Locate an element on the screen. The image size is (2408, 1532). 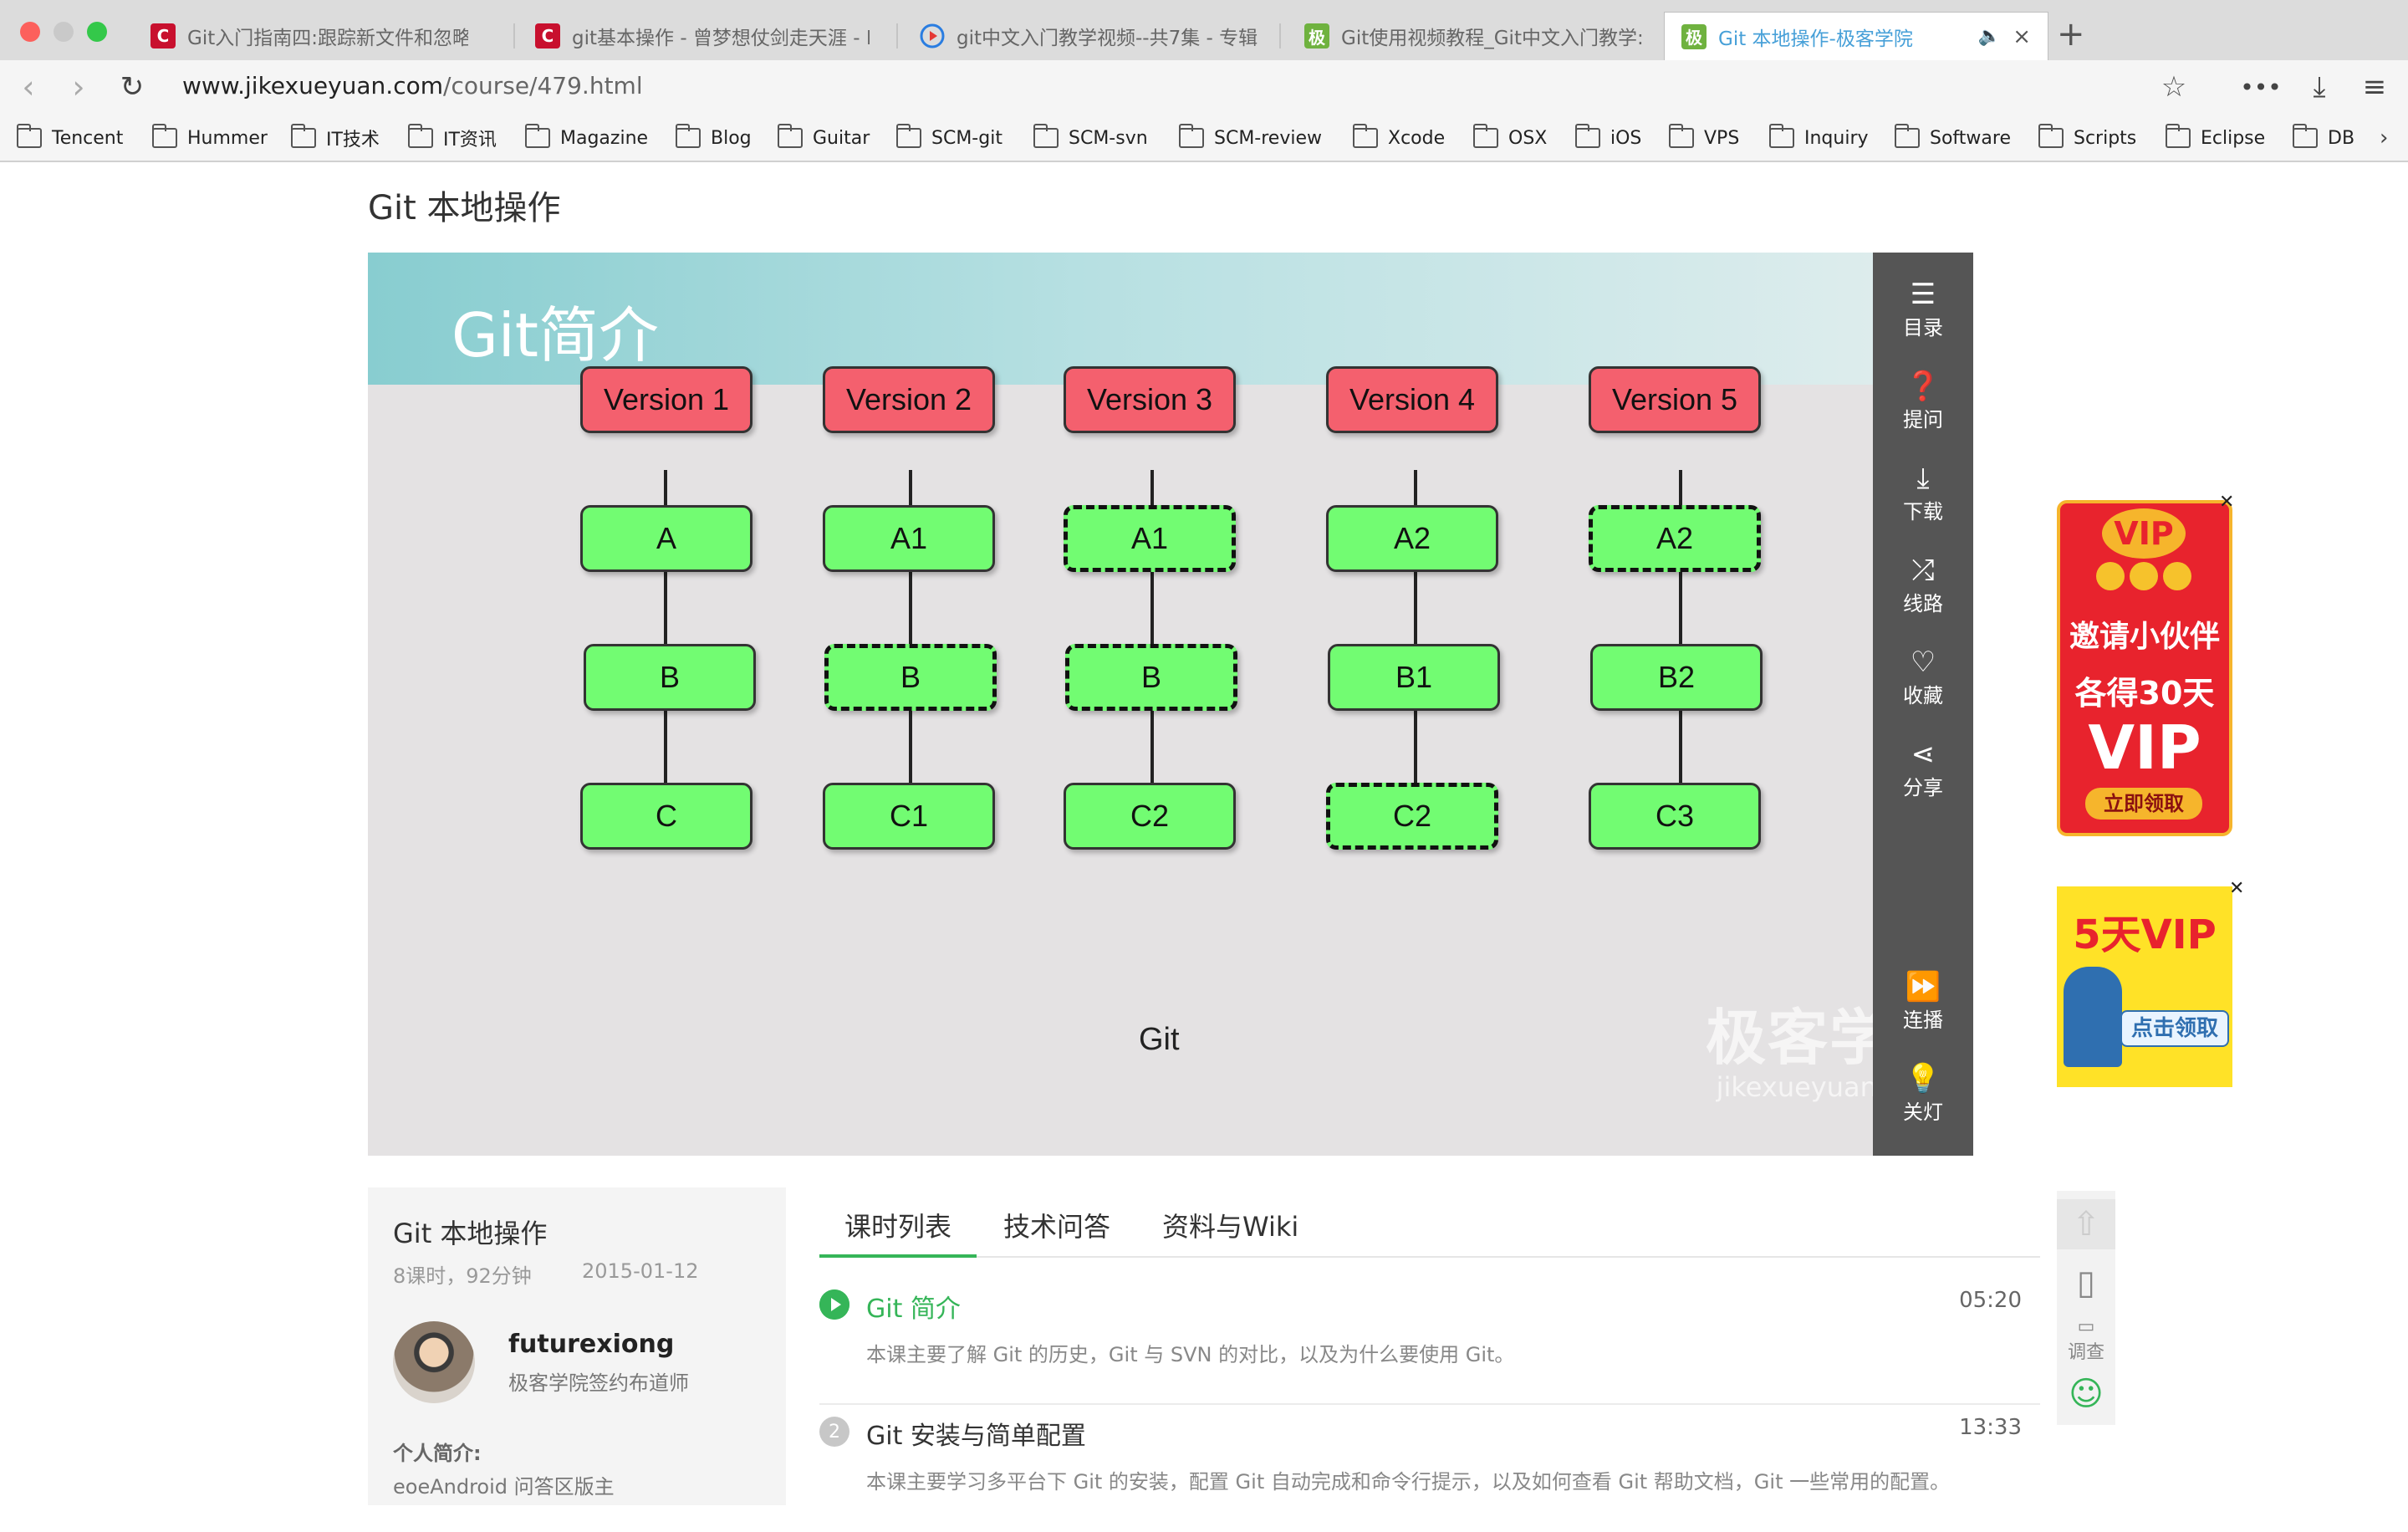
chat-icon: ▭ is located at coordinates (2086, 1326).